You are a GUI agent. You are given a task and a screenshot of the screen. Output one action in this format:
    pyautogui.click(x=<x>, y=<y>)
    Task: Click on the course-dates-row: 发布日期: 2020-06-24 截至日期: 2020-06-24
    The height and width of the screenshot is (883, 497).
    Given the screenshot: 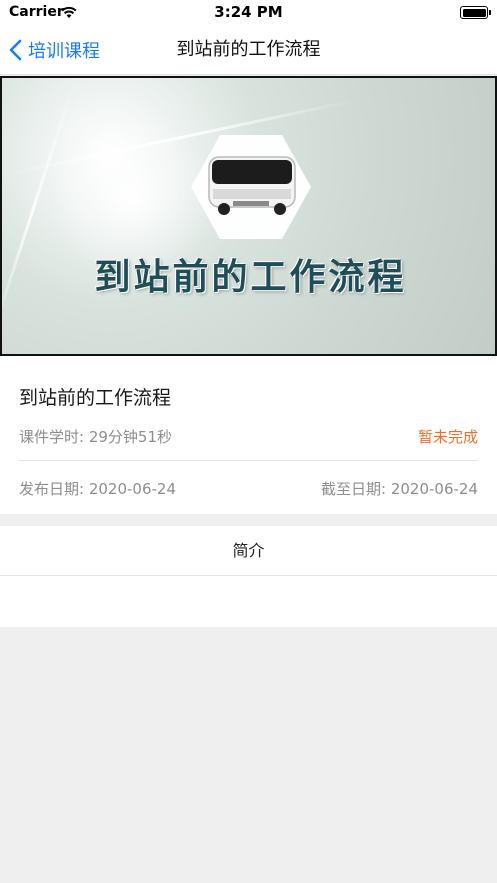 What is the action you would take?
    pyautogui.click(x=248, y=488)
    